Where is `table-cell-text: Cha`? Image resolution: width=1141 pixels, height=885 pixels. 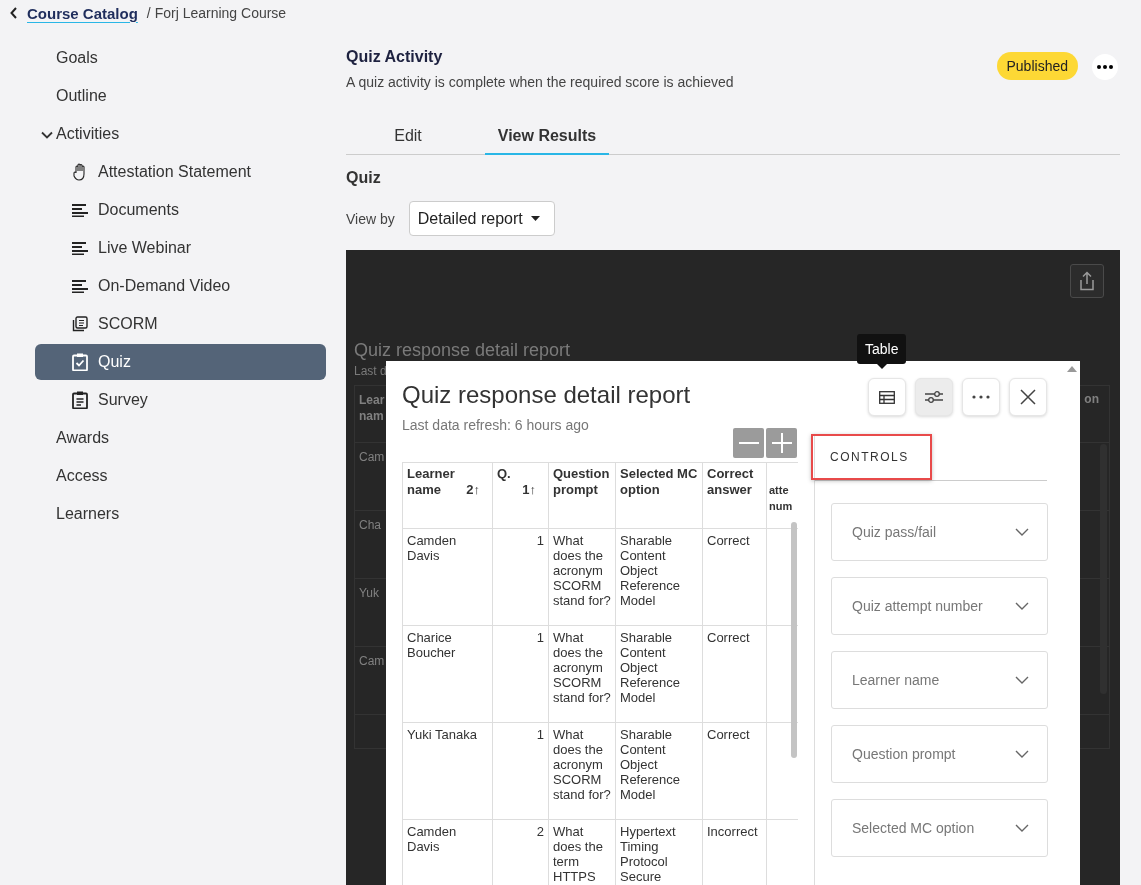 table-cell-text: Cha is located at coordinates (370, 525).